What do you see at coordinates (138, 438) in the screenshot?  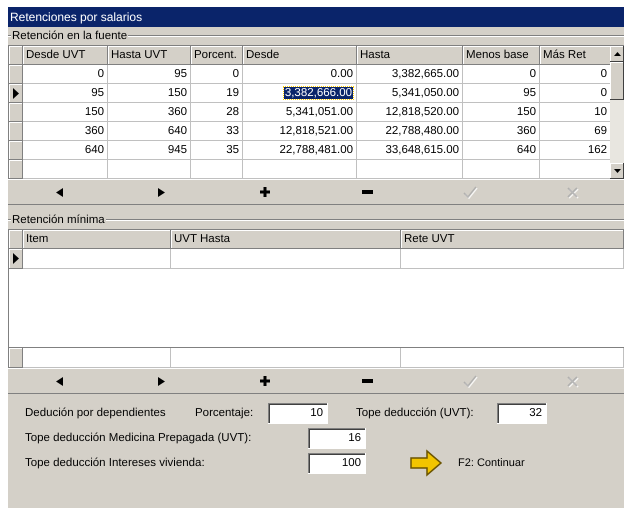 I see `field-label: Tope deducción Medicina Prepagada (UVT):` at bounding box center [138, 438].